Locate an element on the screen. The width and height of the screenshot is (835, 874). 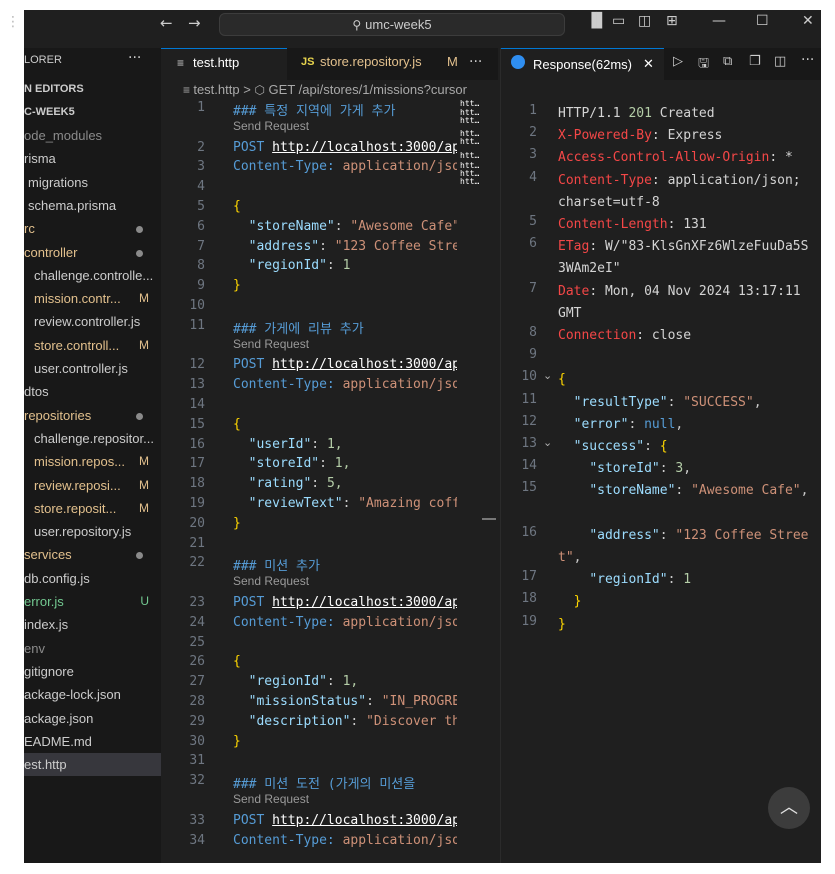
file-tree-item: migrations is located at coordinates (92, 182).